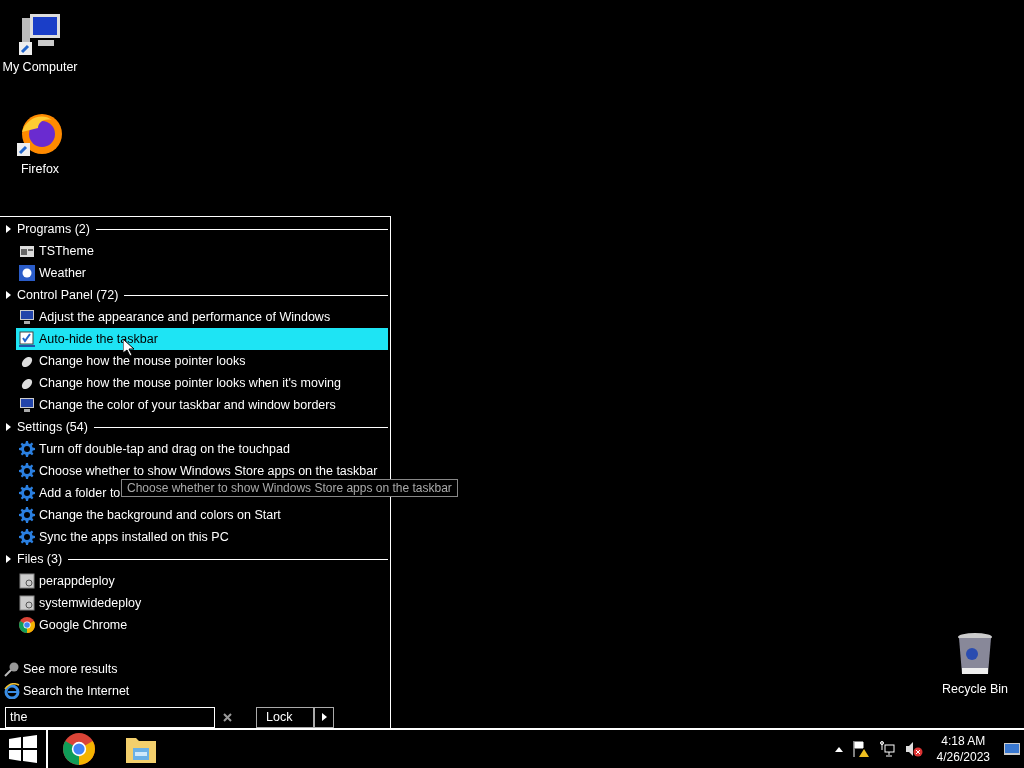  What do you see at coordinates (40, 559) in the screenshot?
I see `group-header: Files (3)` at bounding box center [40, 559].